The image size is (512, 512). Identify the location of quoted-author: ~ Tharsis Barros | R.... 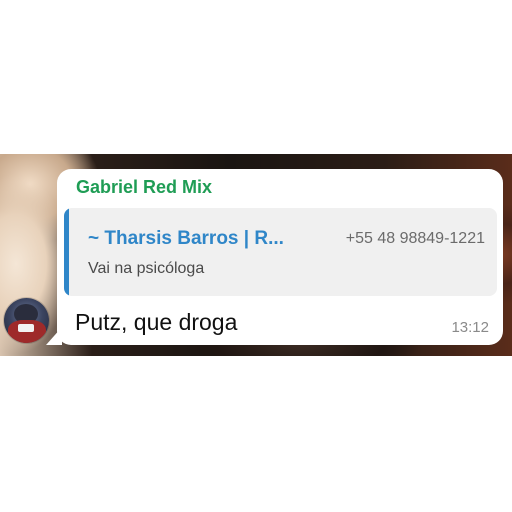
(186, 238).